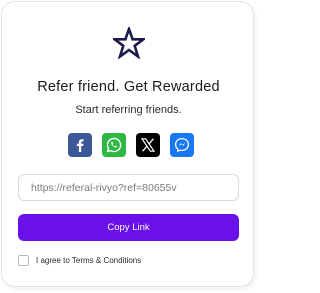 The image size is (320, 293). I want to click on facebook-share-button, so click(80, 145).